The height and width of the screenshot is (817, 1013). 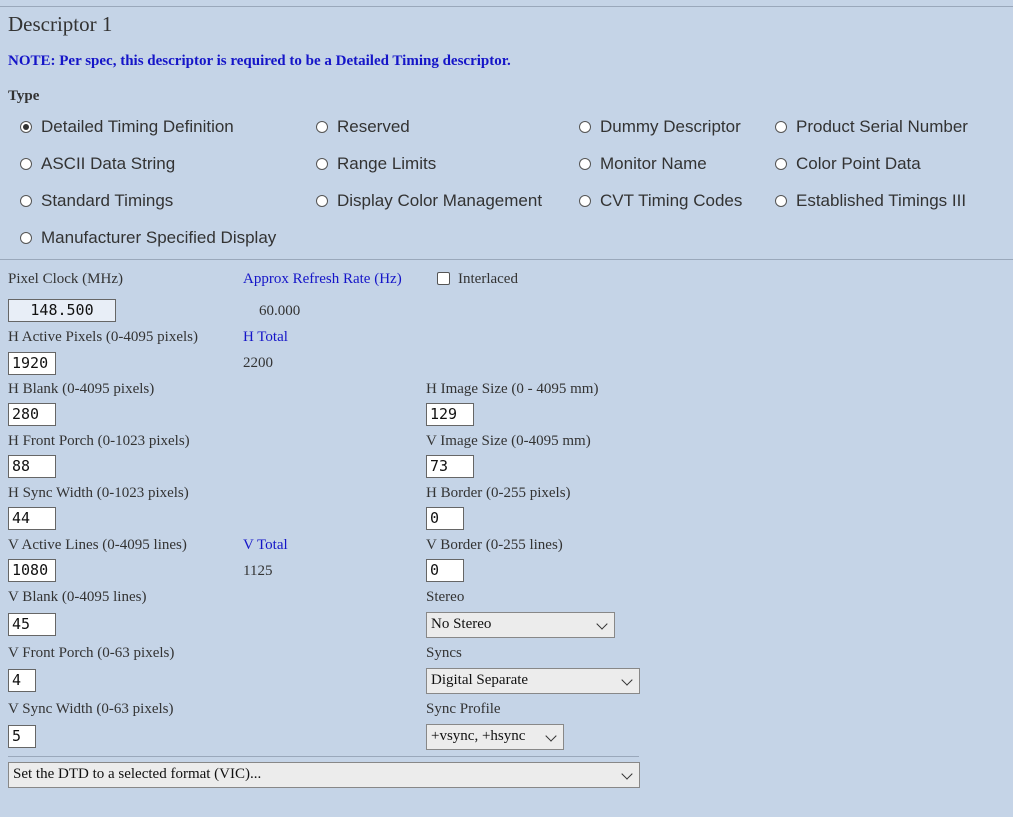 I want to click on v-active-input: 1080, so click(x=32, y=570).